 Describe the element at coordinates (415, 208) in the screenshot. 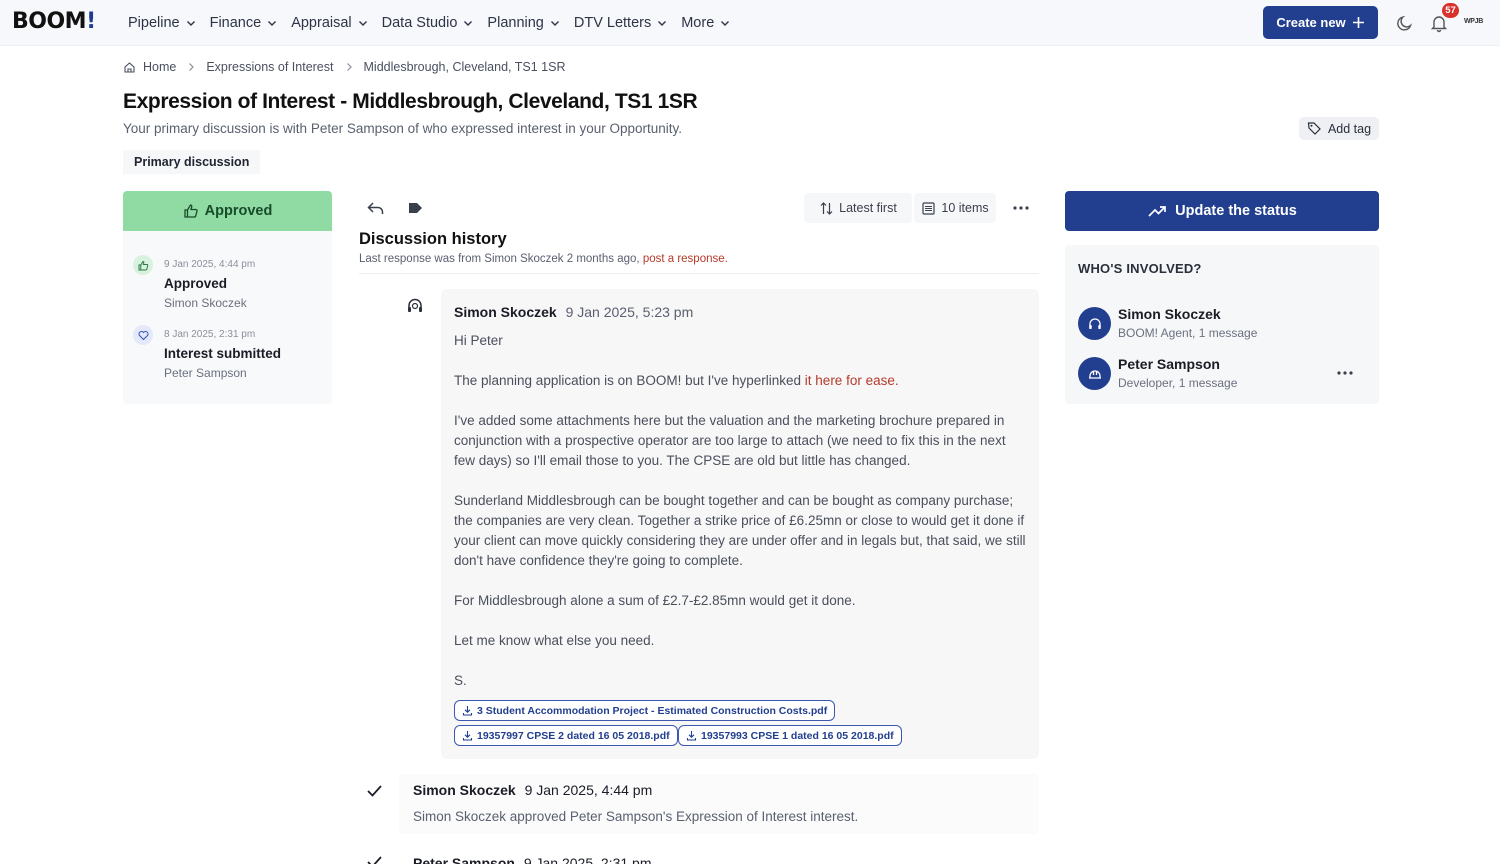

I see `label-tag-icon` at that location.